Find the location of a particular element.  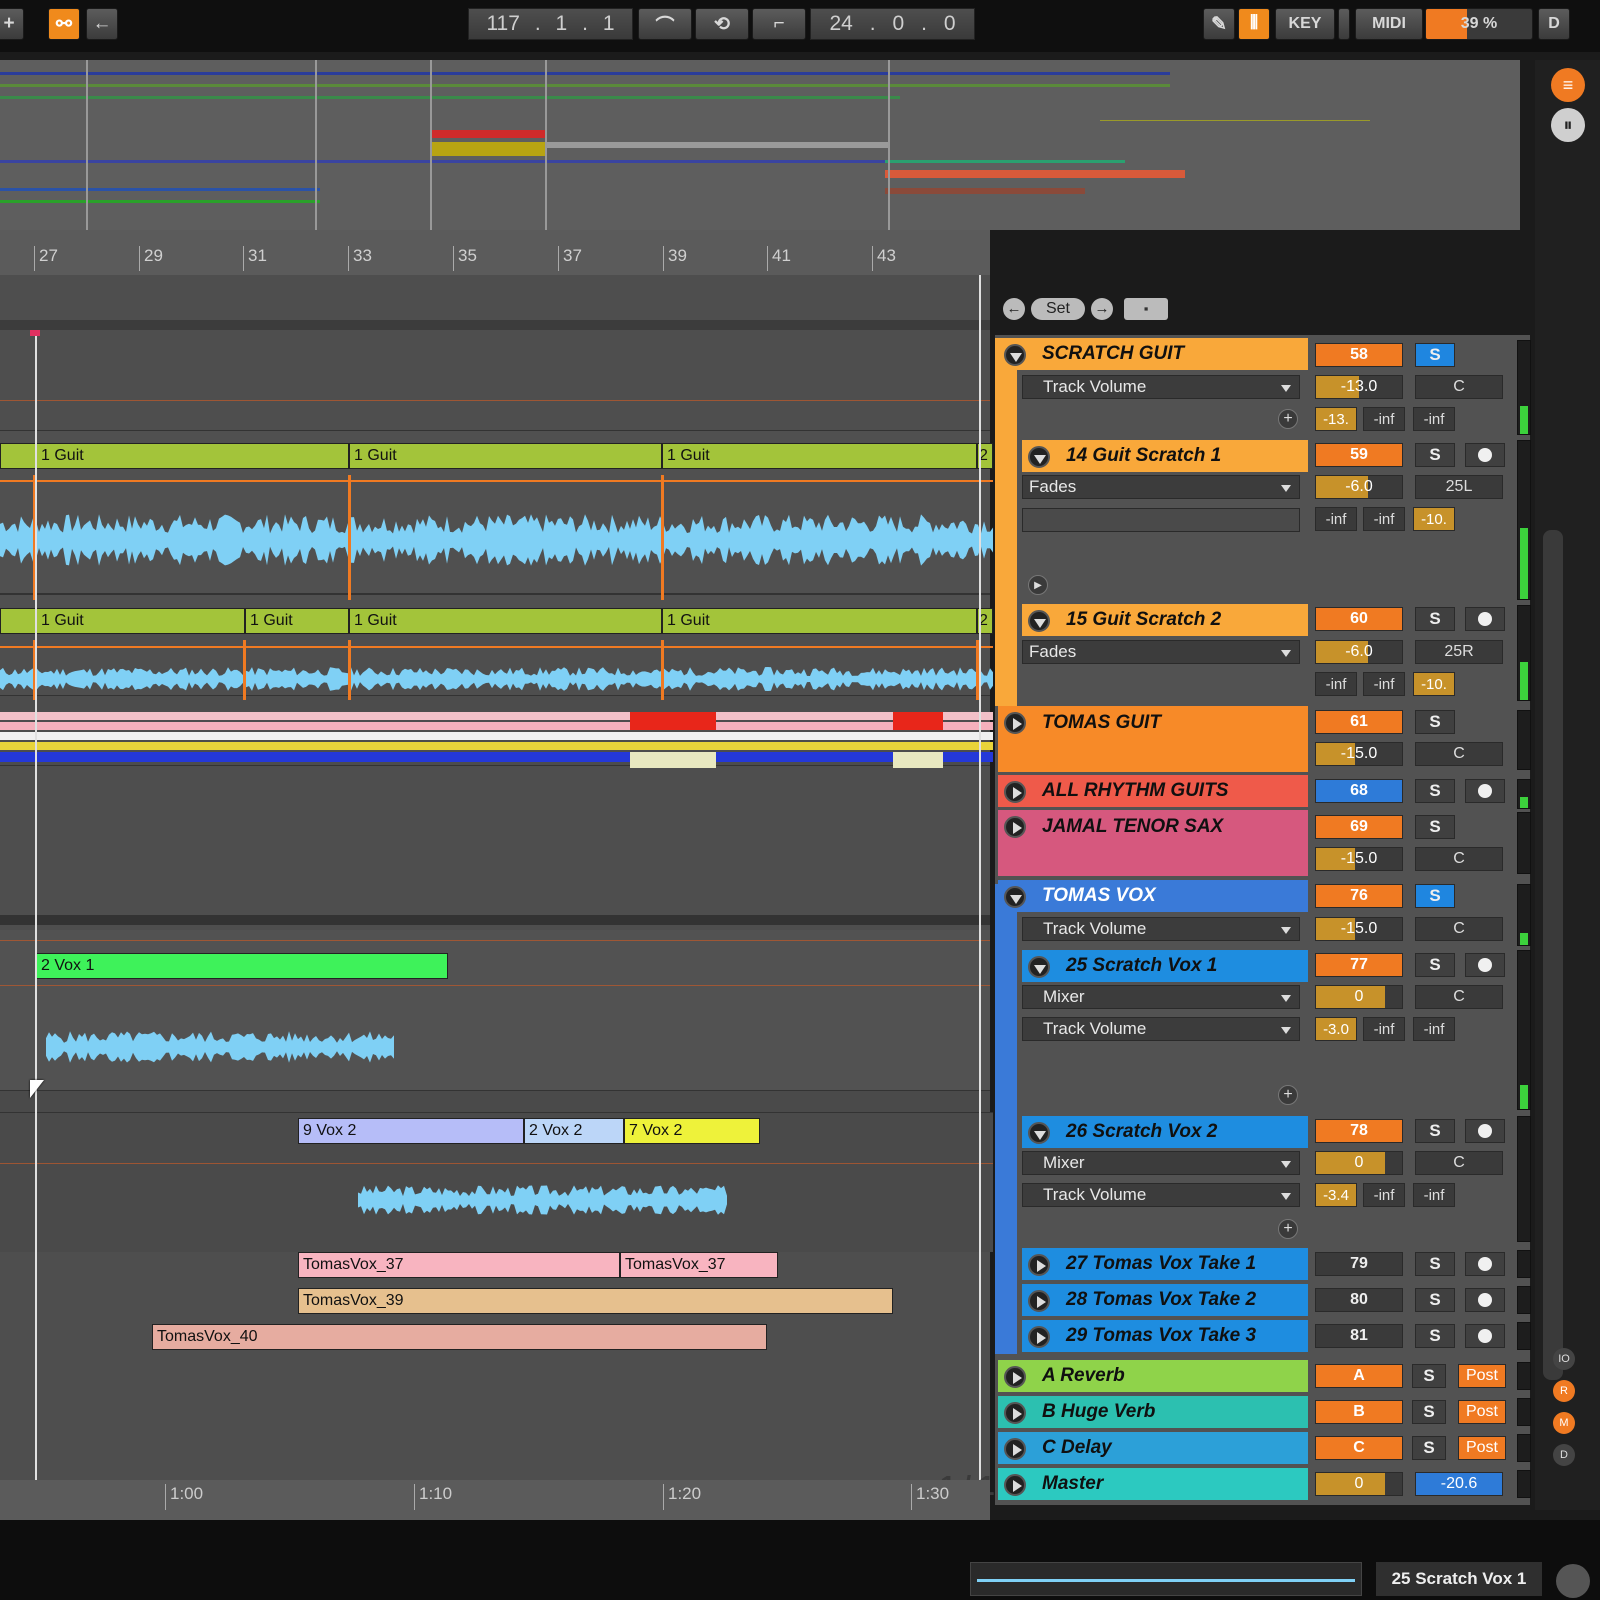

track-header-tomas-vox-take-3: 29 Tomas Vox Take 3 is located at coordinates (1165, 1336).